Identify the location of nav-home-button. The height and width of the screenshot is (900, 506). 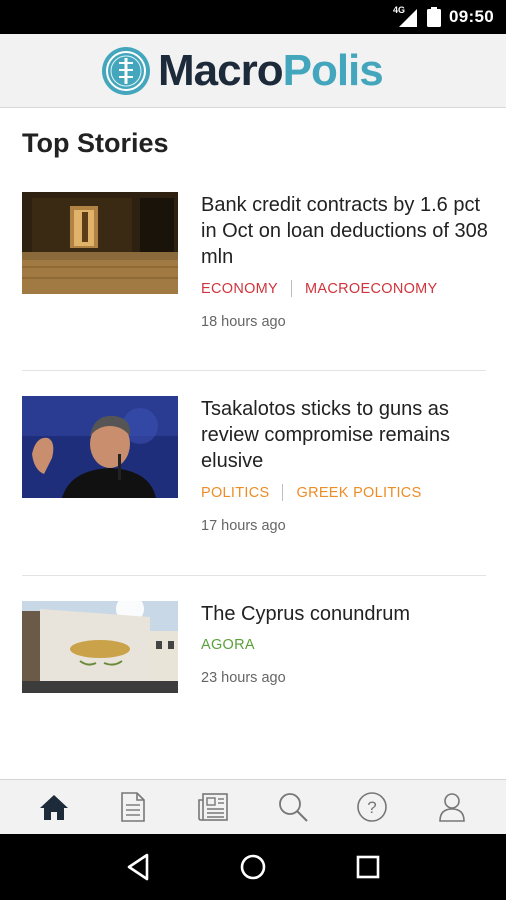
(253, 867).